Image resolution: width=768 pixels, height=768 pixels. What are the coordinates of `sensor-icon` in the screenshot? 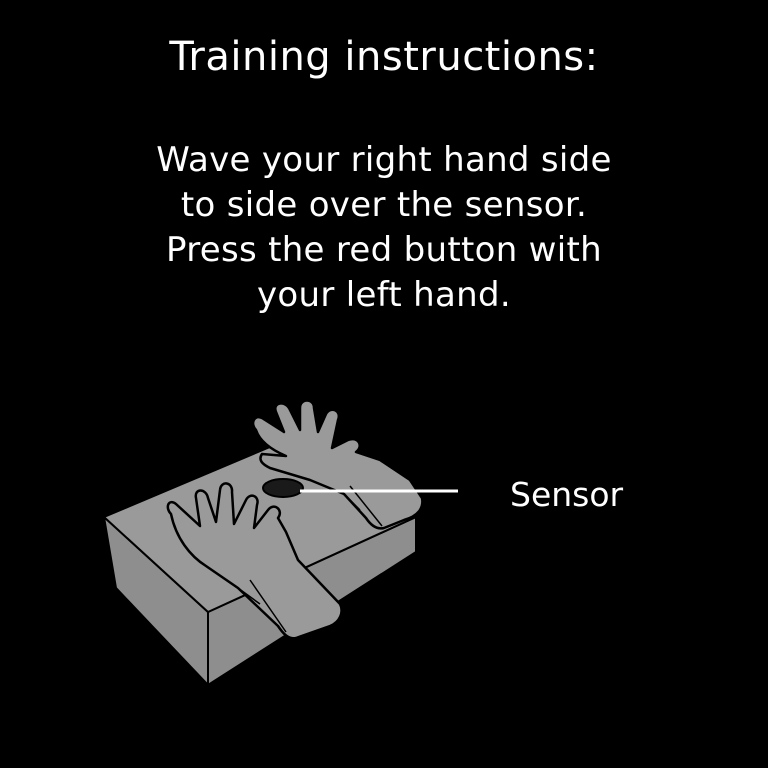 It's located at (283, 488).